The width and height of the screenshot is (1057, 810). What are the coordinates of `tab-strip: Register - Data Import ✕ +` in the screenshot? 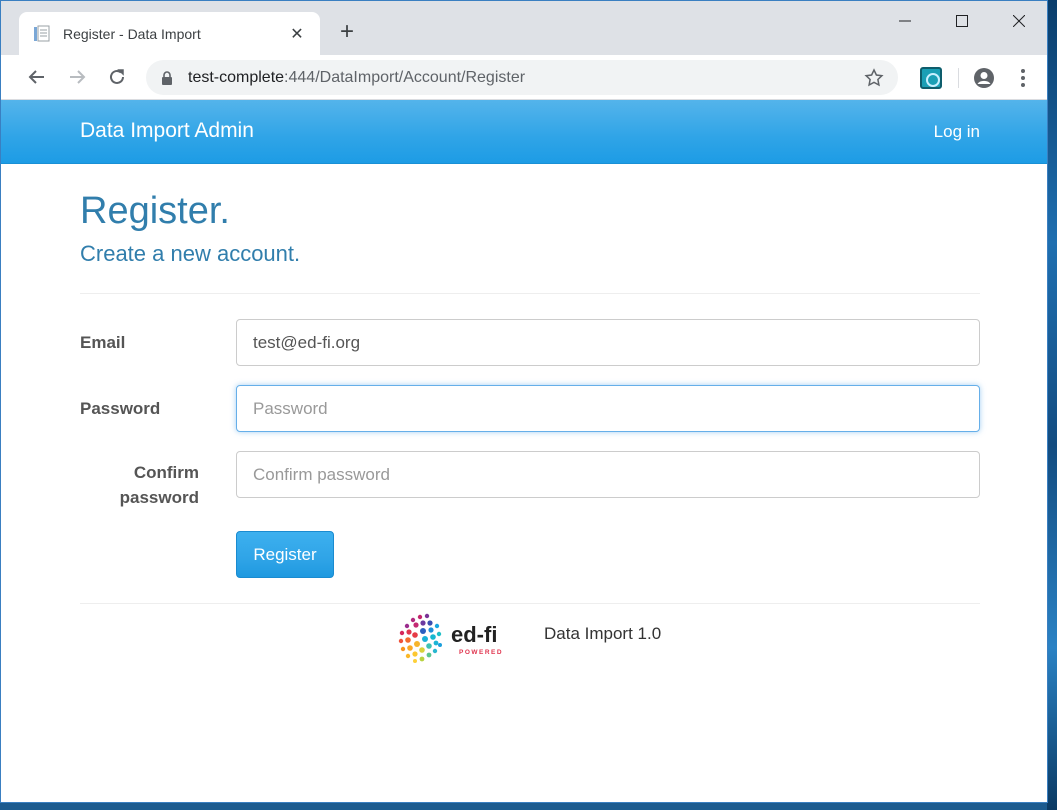 It's located at (524, 28).